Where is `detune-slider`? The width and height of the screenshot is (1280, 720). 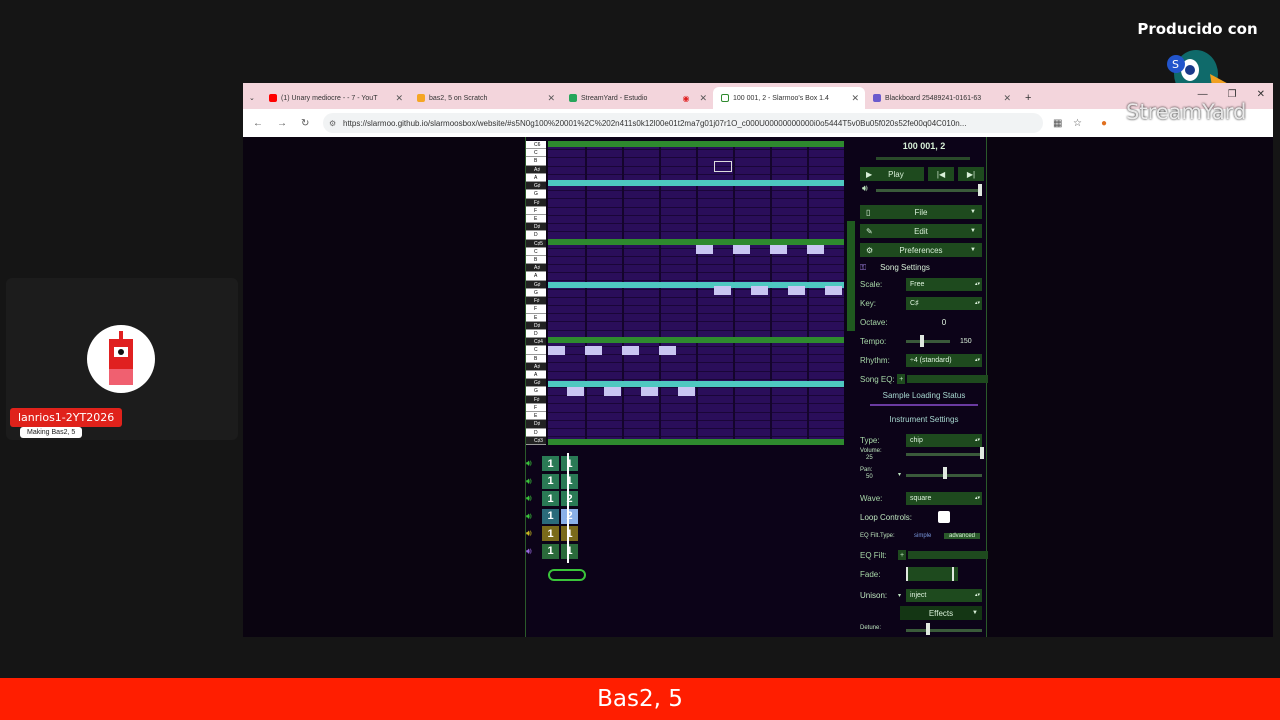
detune-slider is located at coordinates (944, 630).